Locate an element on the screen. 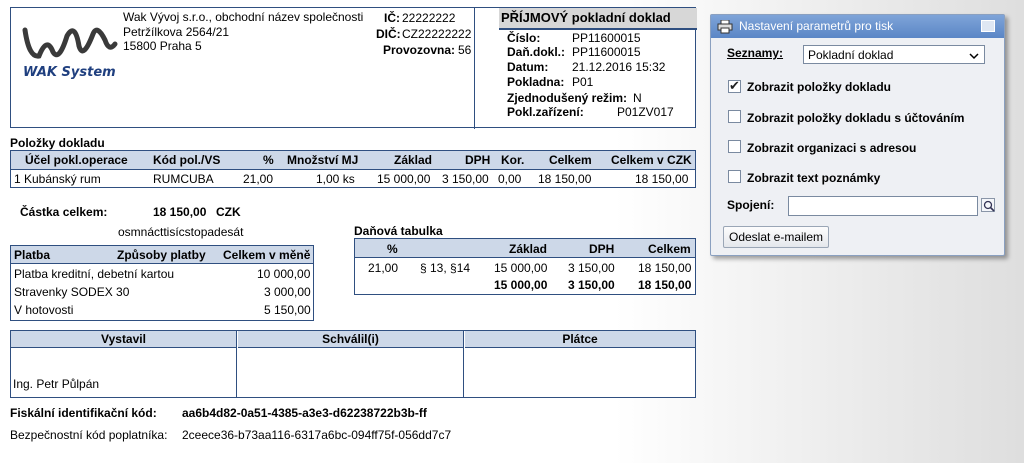 This screenshot has height=463, width=1024. doc-field-label: Pokladna: is located at coordinates (536, 82).